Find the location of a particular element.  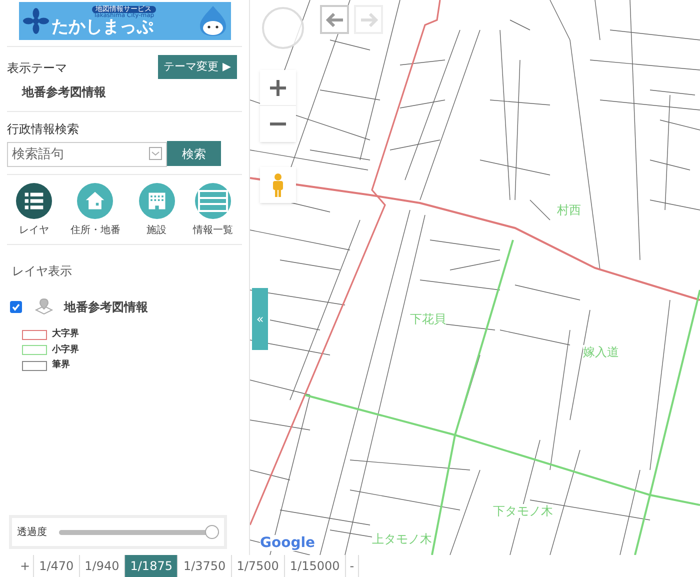

opacity-label: 透過度 is located at coordinates (32, 533).